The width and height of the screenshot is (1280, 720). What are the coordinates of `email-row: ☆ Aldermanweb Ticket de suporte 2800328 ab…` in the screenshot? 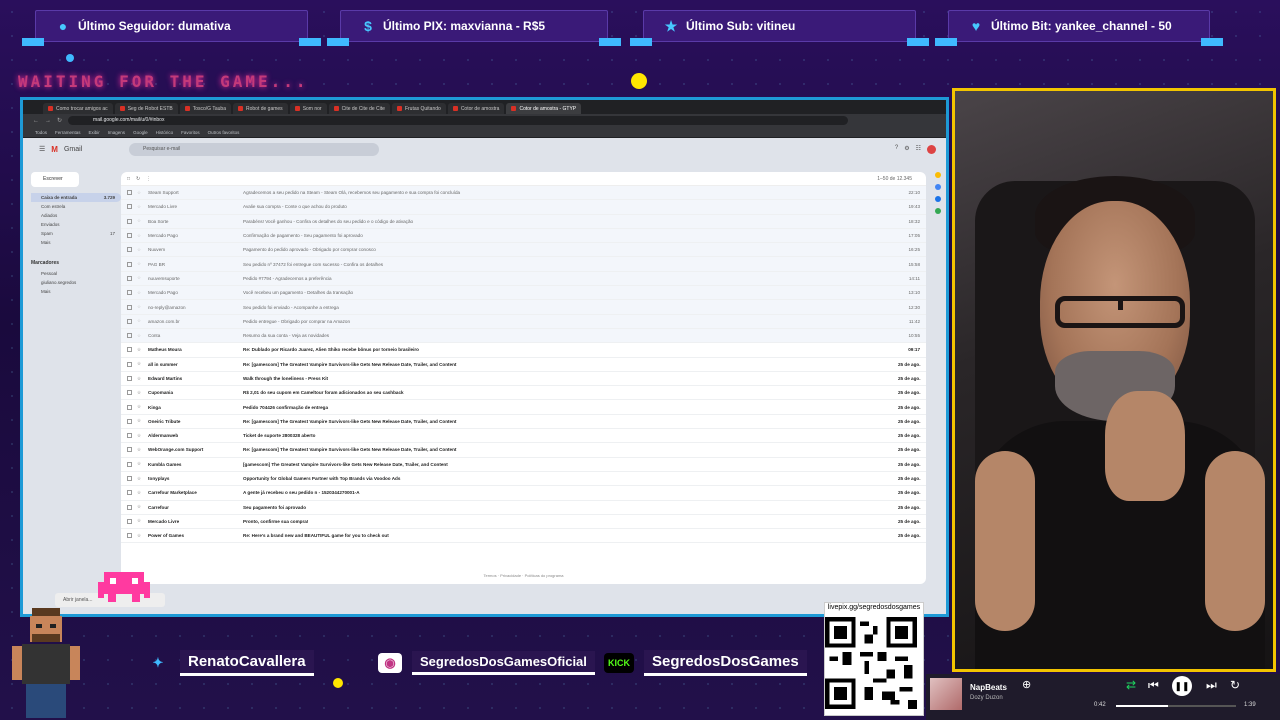 It's located at (523, 436).